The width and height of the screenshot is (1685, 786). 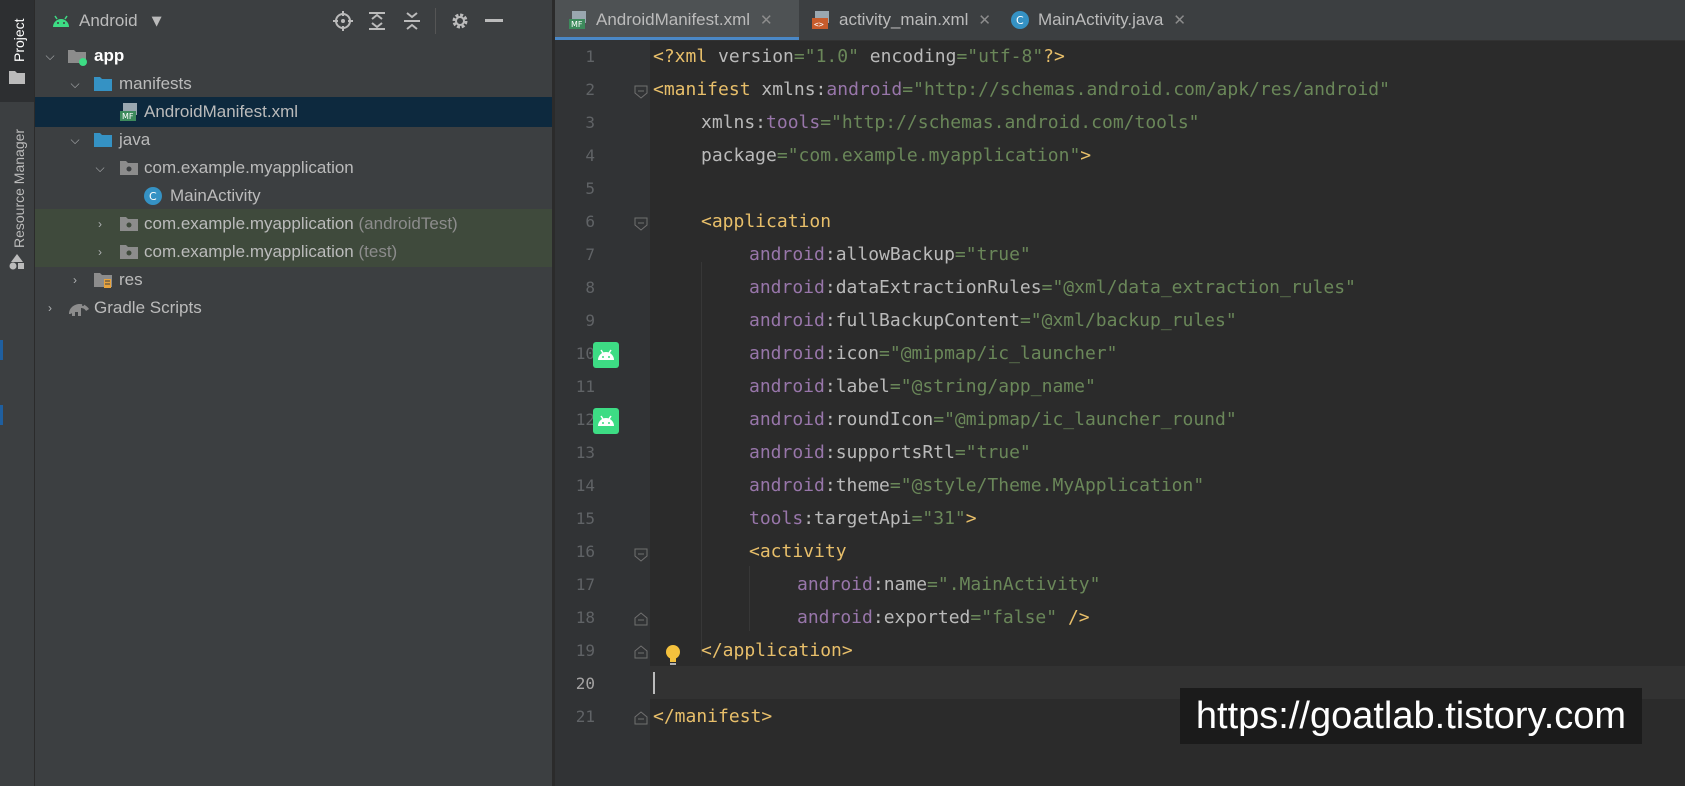 What do you see at coordinates (460, 21) in the screenshot?
I see `settings-button` at bounding box center [460, 21].